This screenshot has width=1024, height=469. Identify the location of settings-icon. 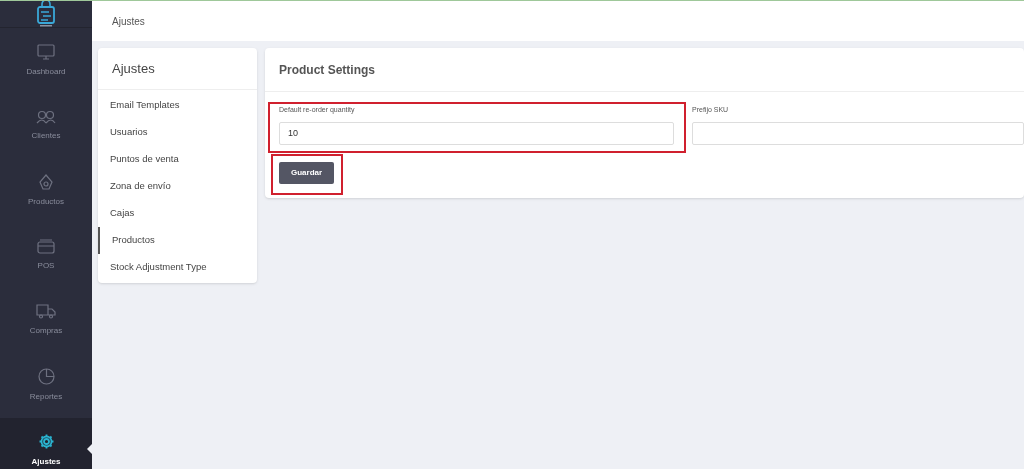
(46, 441).